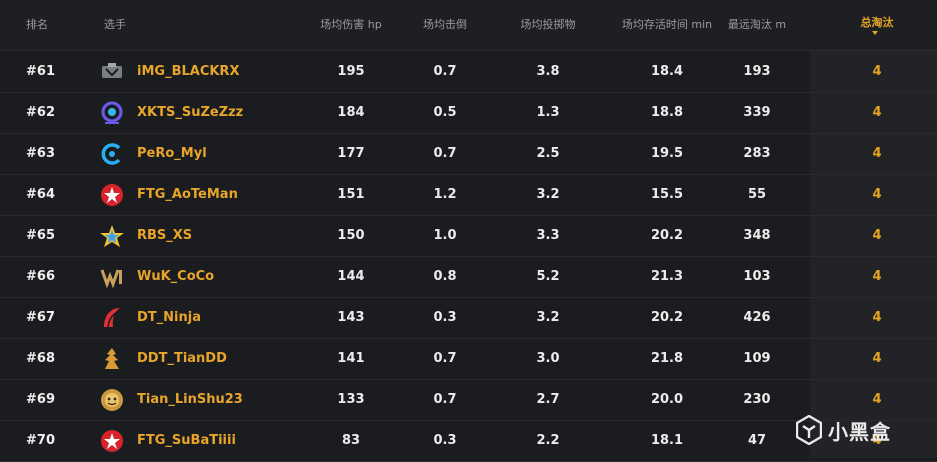  What do you see at coordinates (112, 113) in the screenshot?
I see `xkts-team-logo` at bounding box center [112, 113].